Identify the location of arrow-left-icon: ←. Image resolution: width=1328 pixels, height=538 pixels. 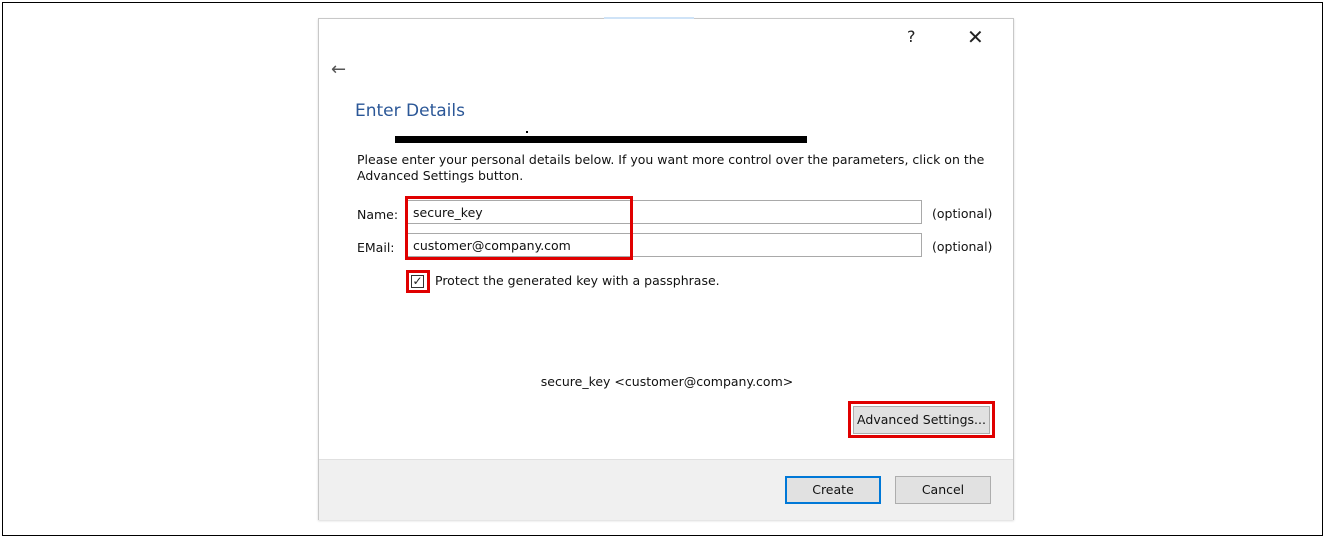
(338, 69).